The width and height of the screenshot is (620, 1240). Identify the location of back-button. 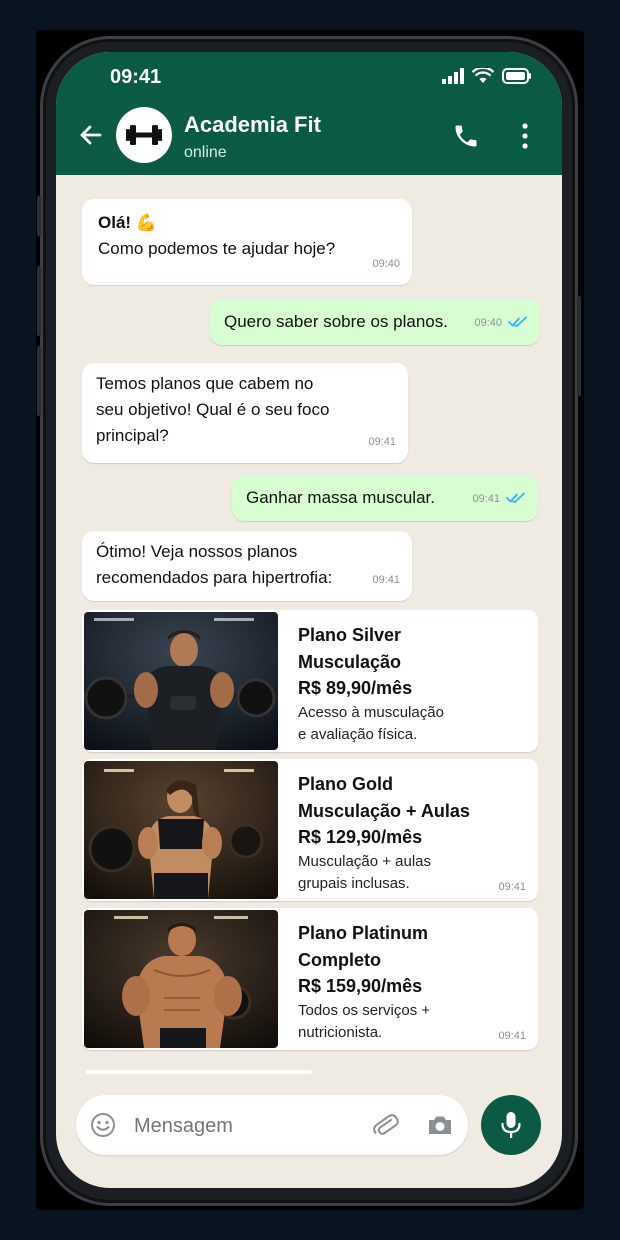
(91, 137).